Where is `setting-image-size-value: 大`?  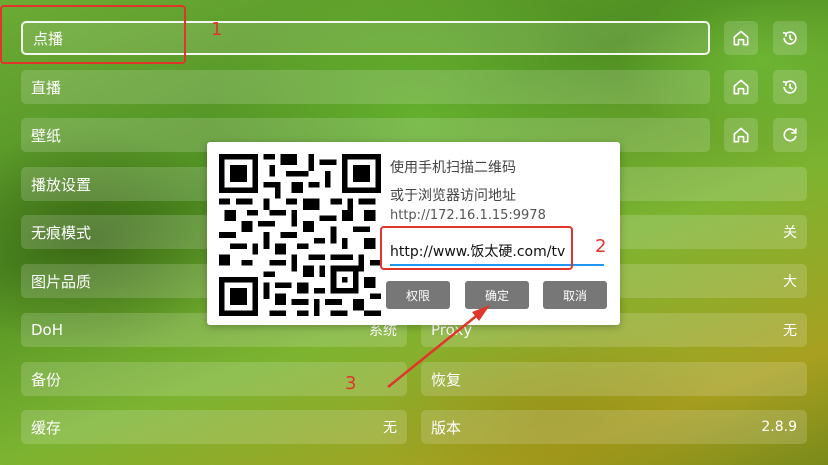
setting-image-size-value: 大 is located at coordinates (790, 282).